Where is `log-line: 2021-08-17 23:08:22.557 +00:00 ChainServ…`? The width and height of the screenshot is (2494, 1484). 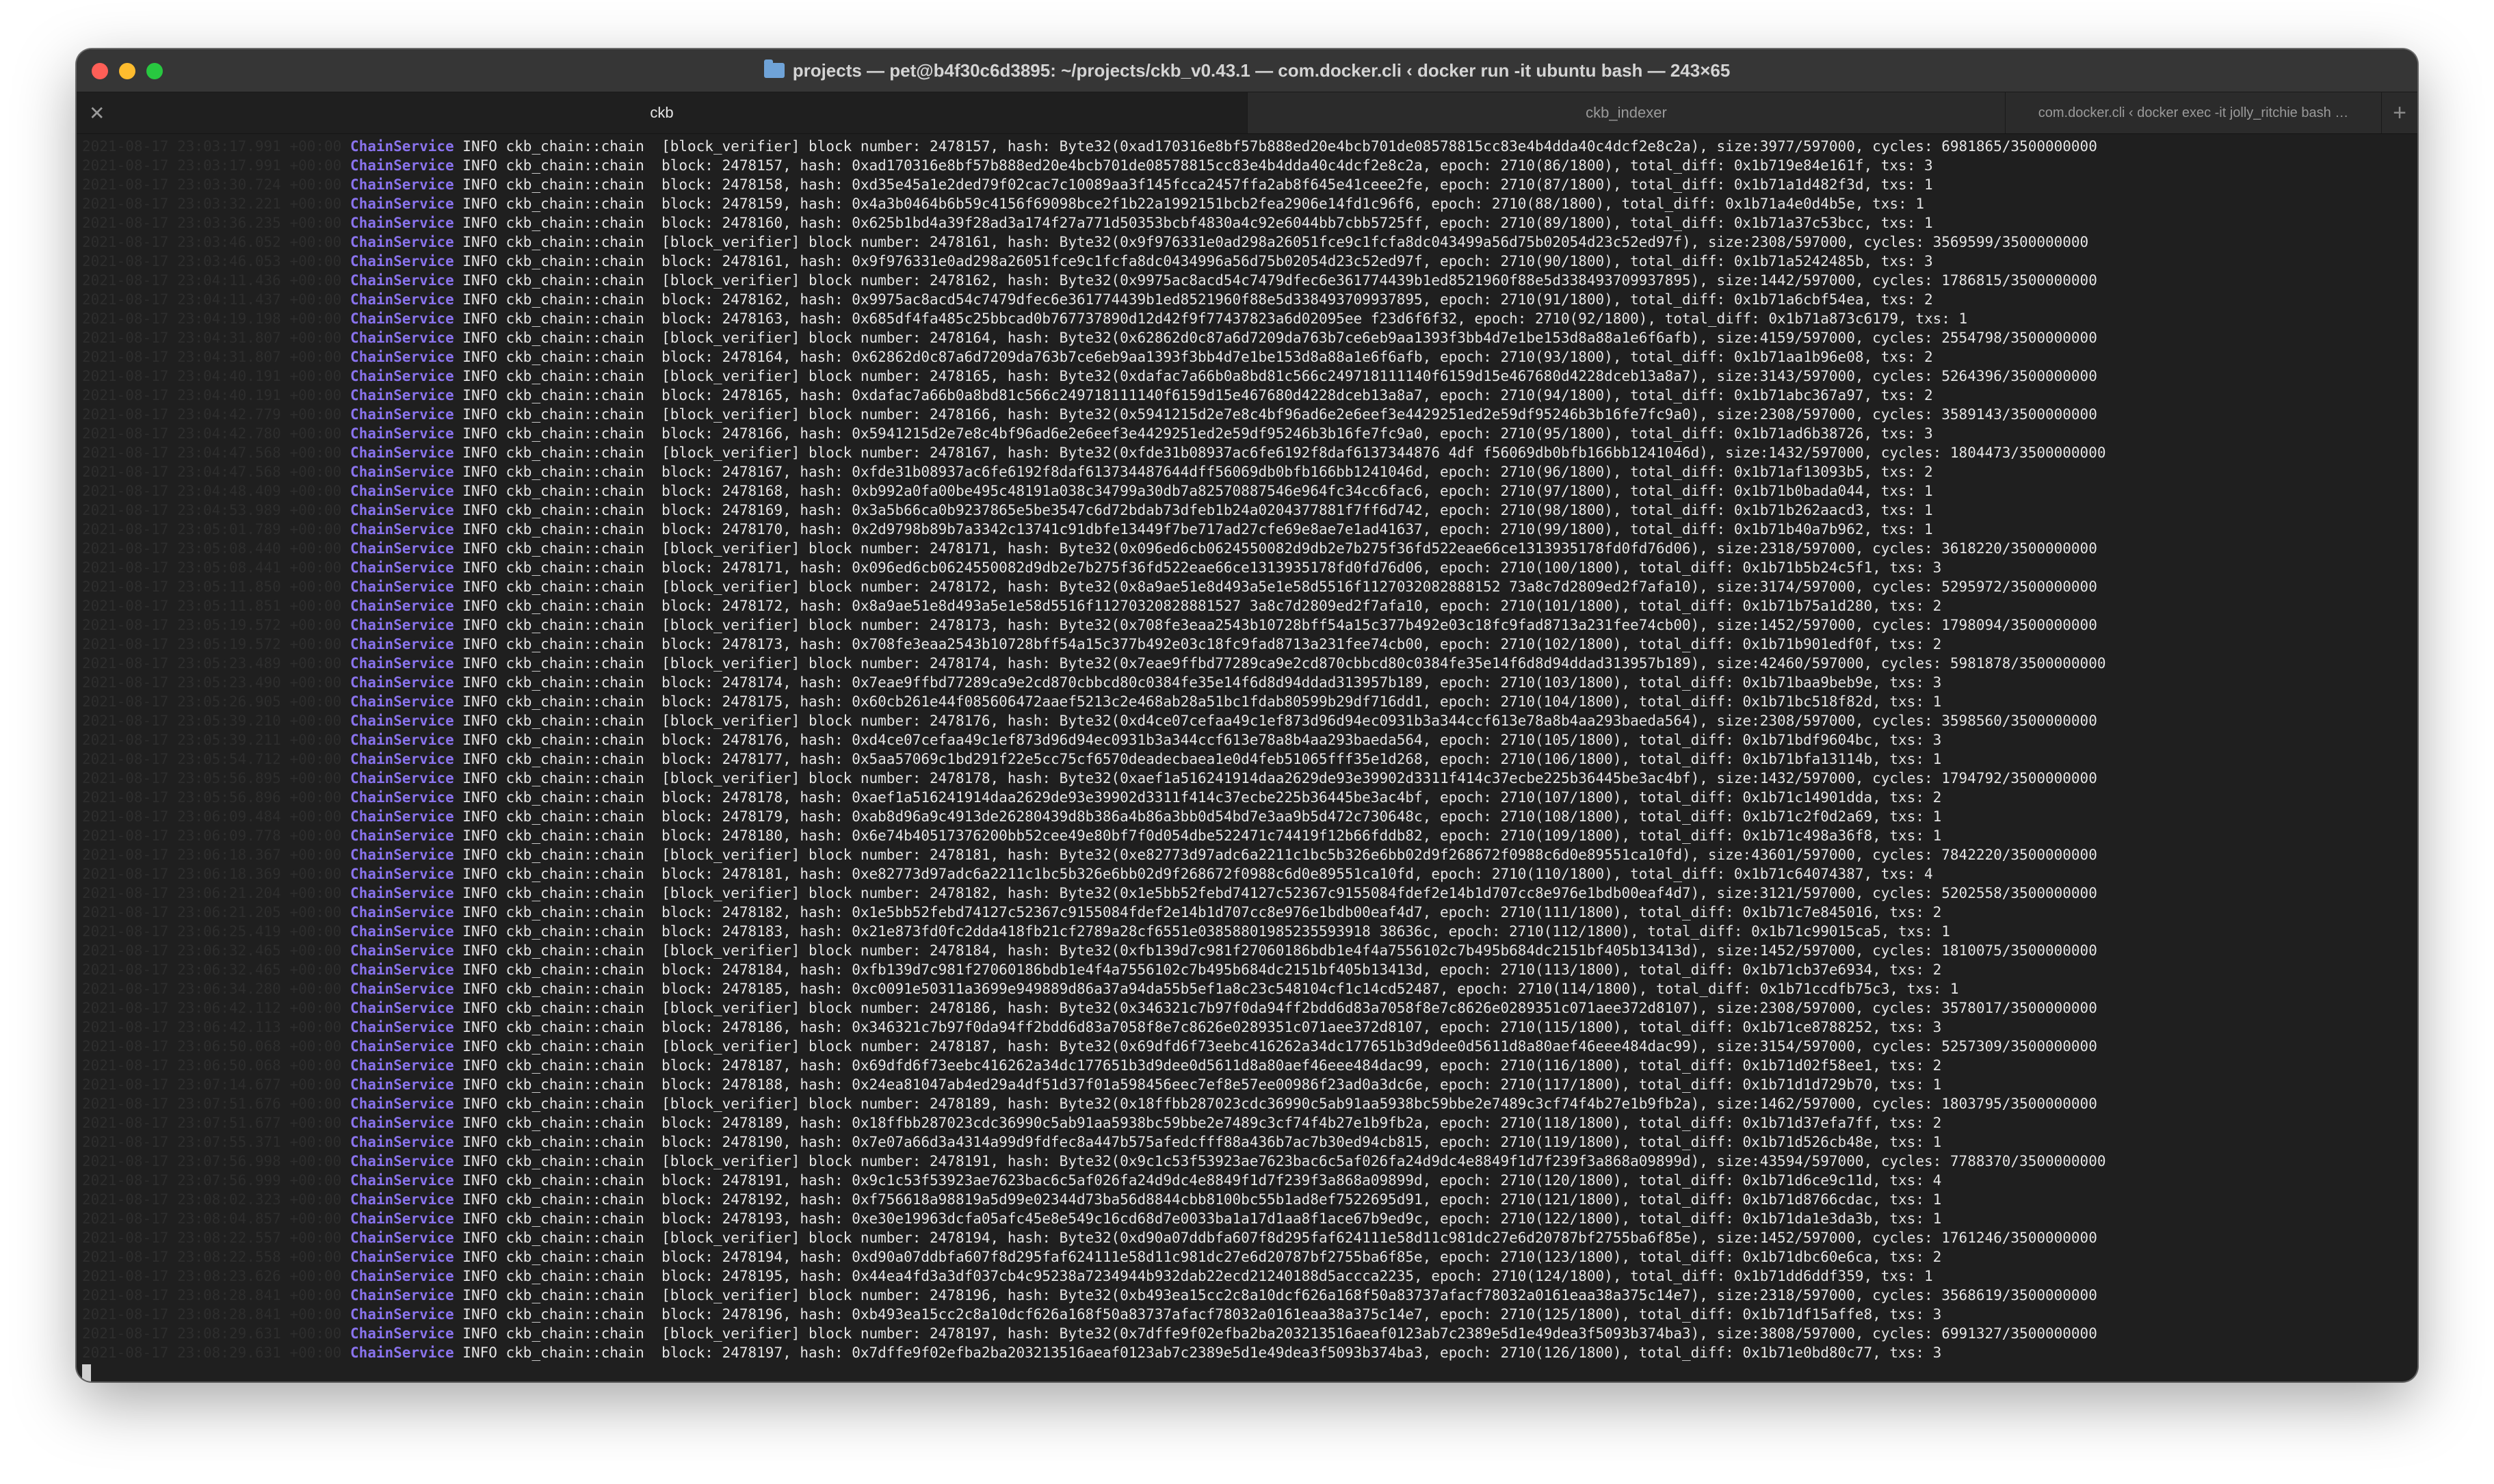
log-line: 2021-08-17 23:08:22.557 +00:00 ChainServ… is located at coordinates (1247, 1237).